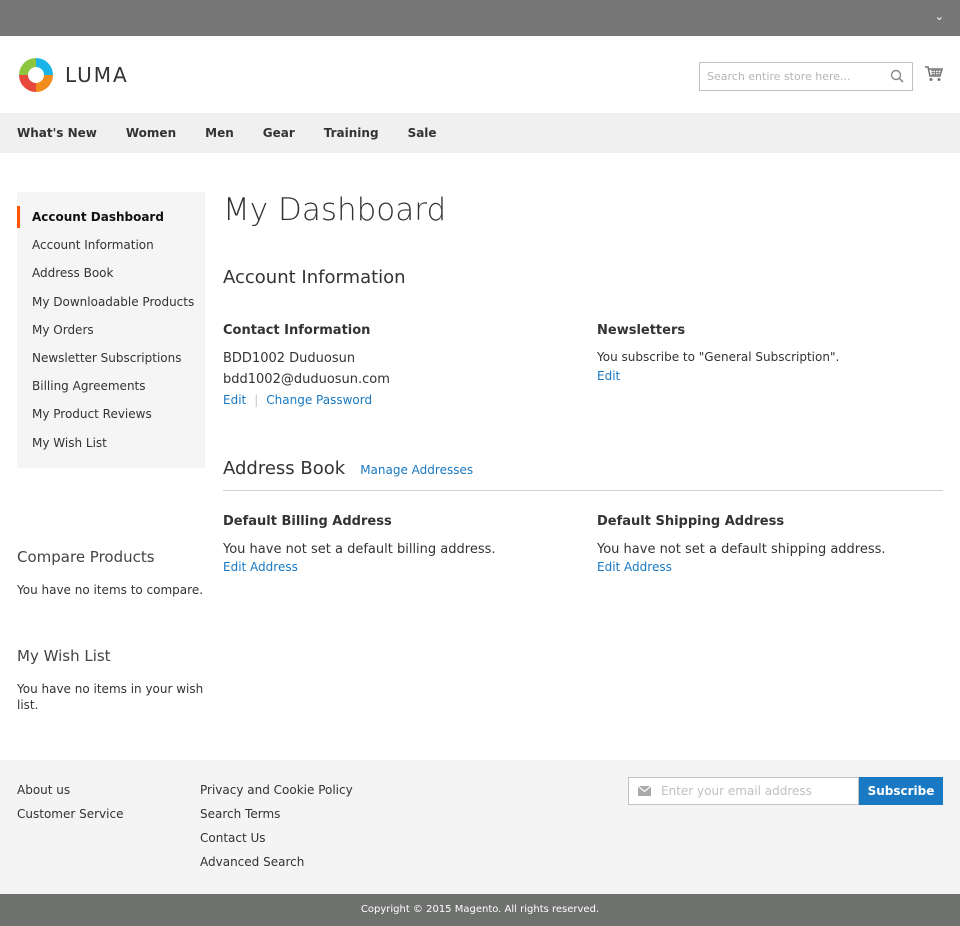  What do you see at coordinates (111, 362) in the screenshot?
I see `sidebar-item-newsletter-subscriptions: Newsletter Subscriptions` at bounding box center [111, 362].